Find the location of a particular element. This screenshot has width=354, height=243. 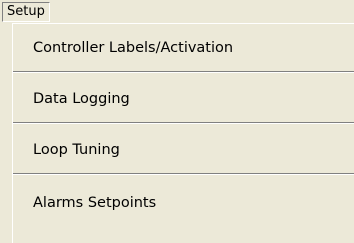

menu-bar: Setup is located at coordinates (177, 12).